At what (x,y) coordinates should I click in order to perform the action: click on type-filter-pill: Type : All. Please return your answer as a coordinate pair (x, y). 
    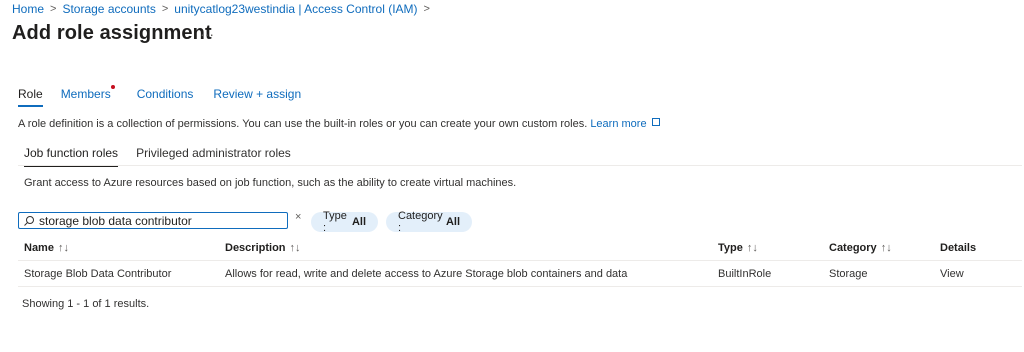
    Looking at the image, I should click on (344, 222).